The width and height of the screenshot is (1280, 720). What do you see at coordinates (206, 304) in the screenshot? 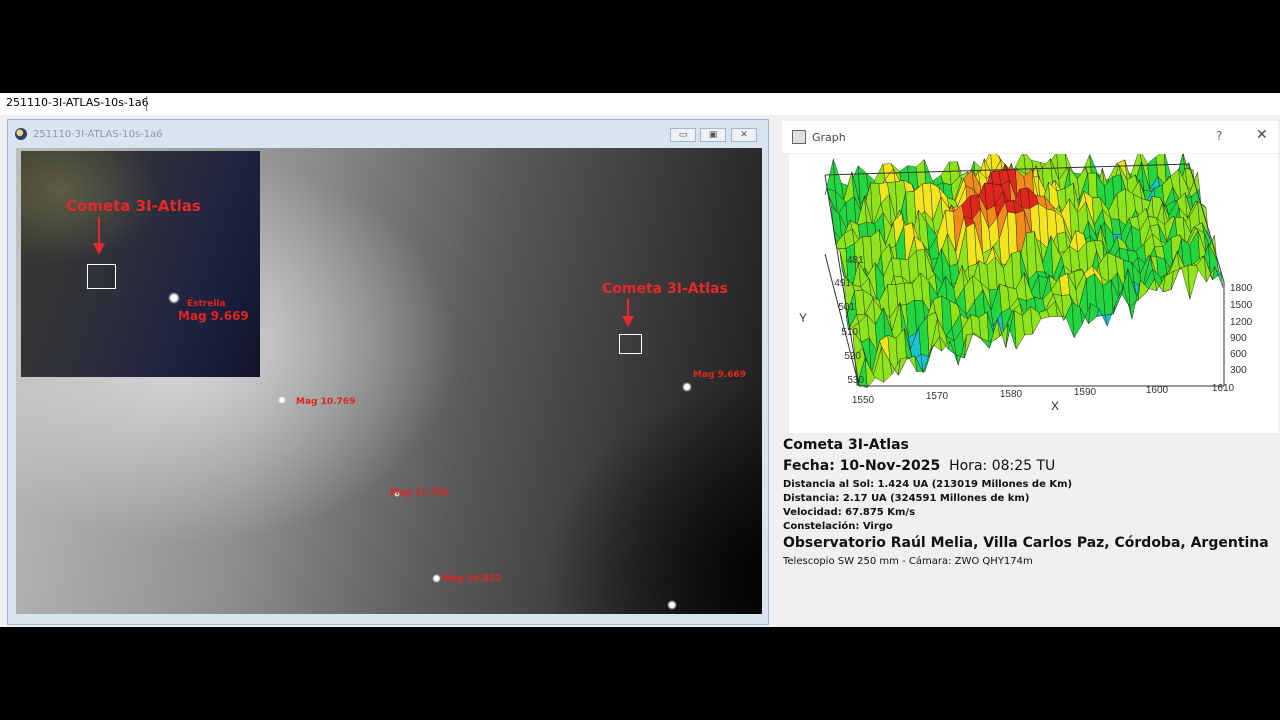
I see `inset-star-label: Estrella` at bounding box center [206, 304].